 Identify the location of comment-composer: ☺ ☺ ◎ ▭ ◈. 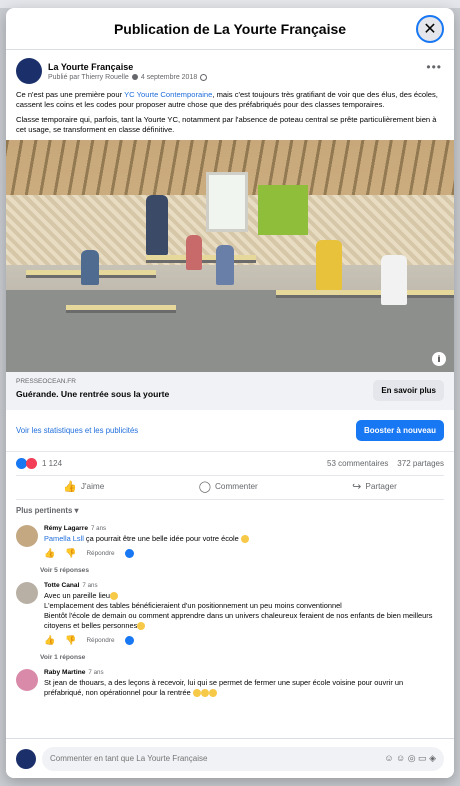
(230, 758).